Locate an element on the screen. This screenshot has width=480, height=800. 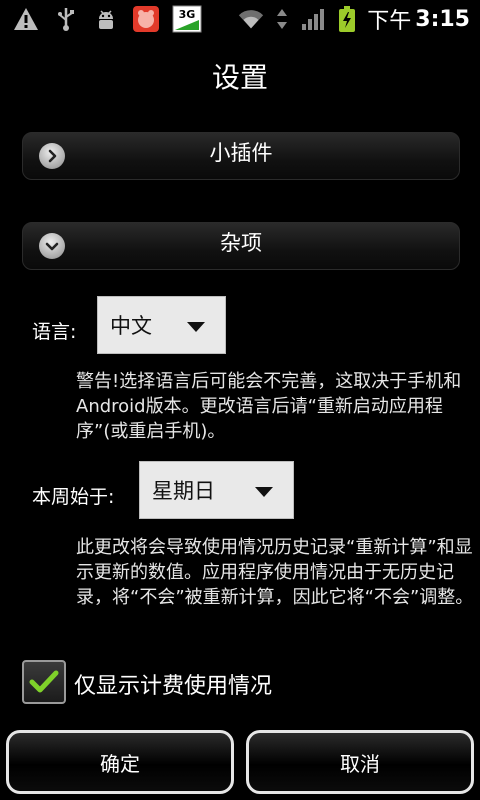
network-type: 3G is located at coordinates (187, 14).